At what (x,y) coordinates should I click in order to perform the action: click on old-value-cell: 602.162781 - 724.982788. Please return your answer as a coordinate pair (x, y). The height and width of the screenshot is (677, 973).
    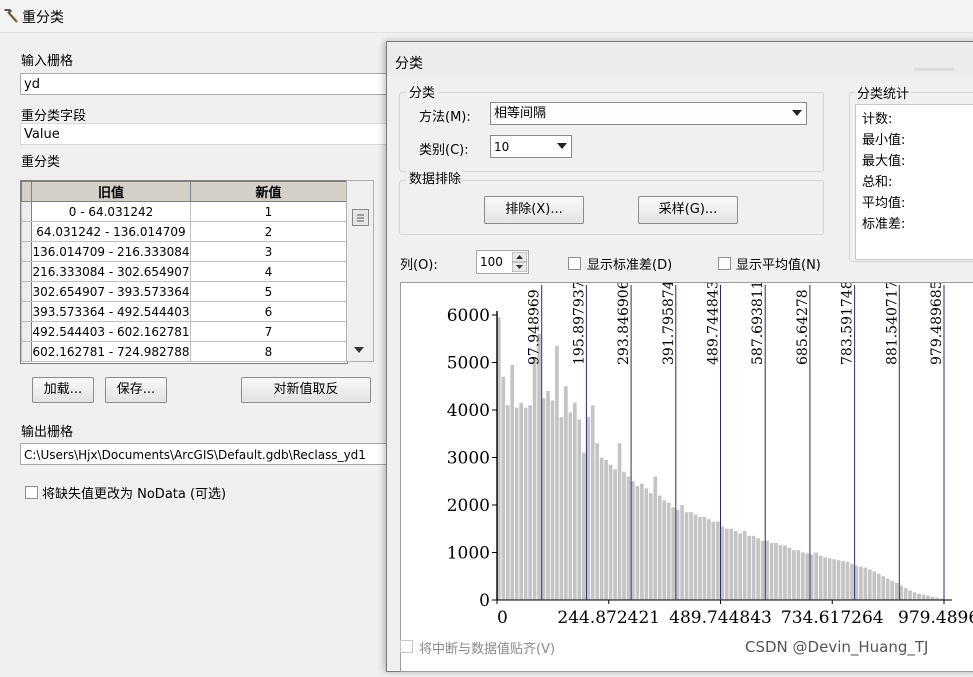
    Looking at the image, I should click on (111, 351).